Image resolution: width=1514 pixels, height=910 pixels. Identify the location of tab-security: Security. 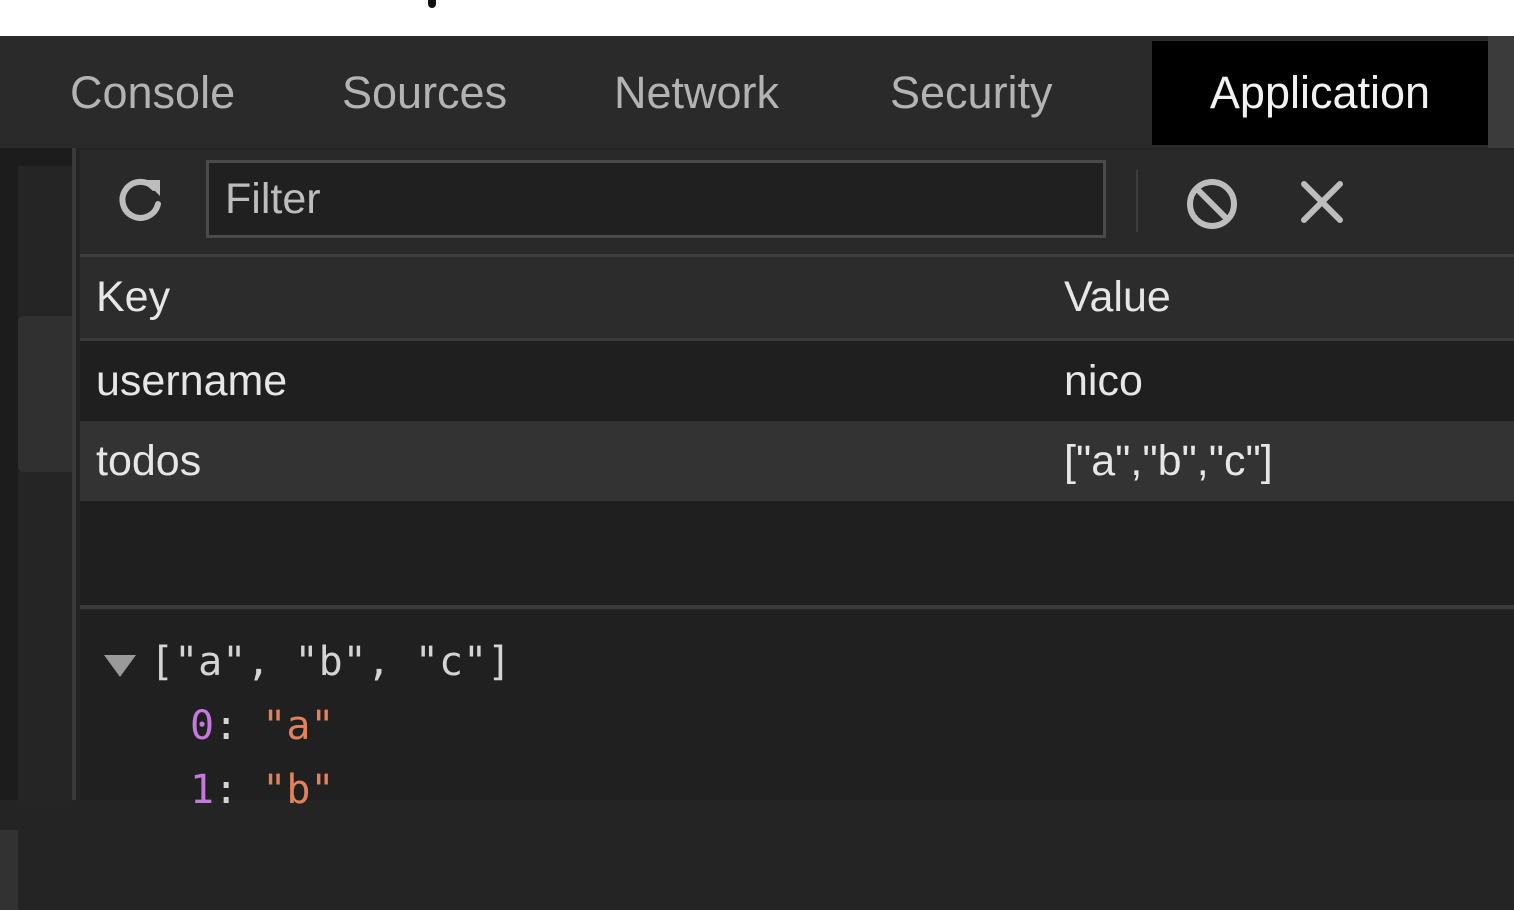
(971, 93).